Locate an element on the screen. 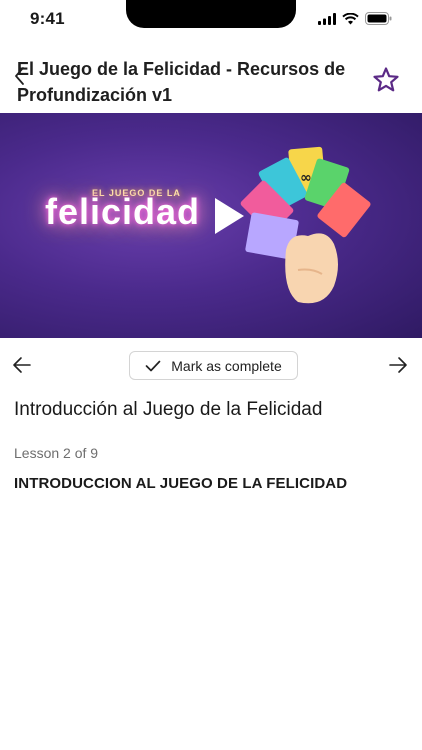 The width and height of the screenshot is (422, 750). lesson-heading: INTRODUCCION AL JUEGO DE LA FELICIDAD is located at coordinates (181, 483).